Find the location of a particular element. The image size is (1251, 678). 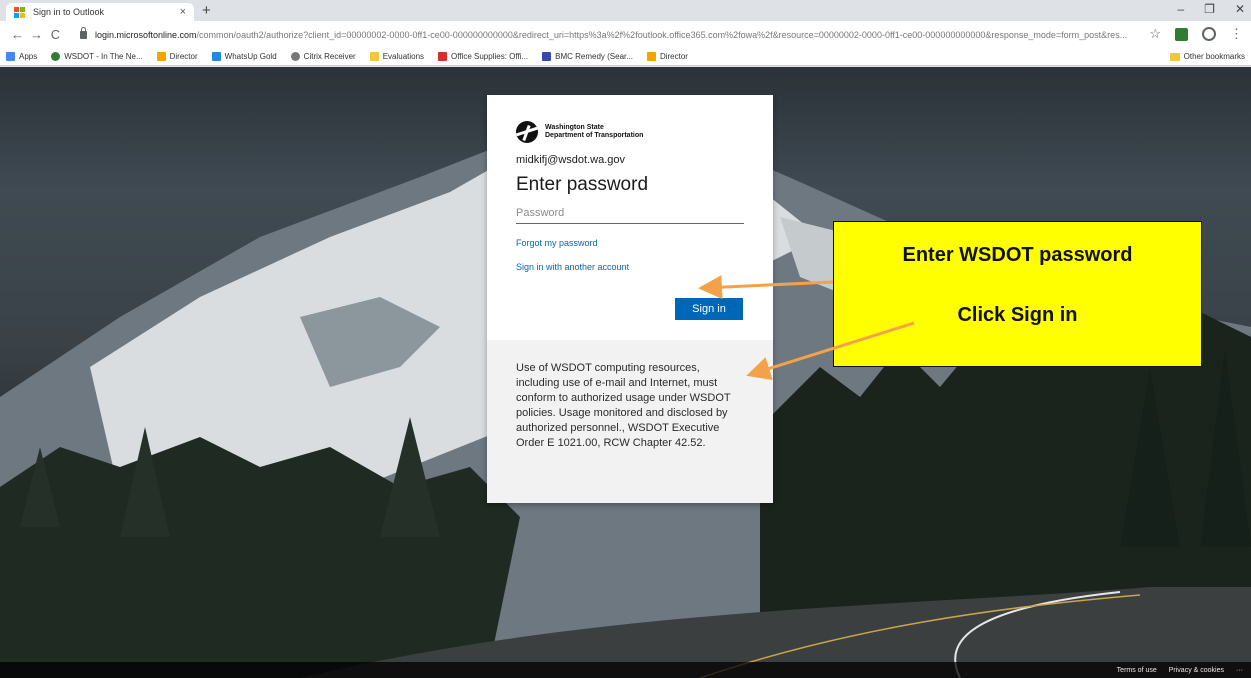

url-host: login.microsoftonline.com is located at coordinates (146, 34).